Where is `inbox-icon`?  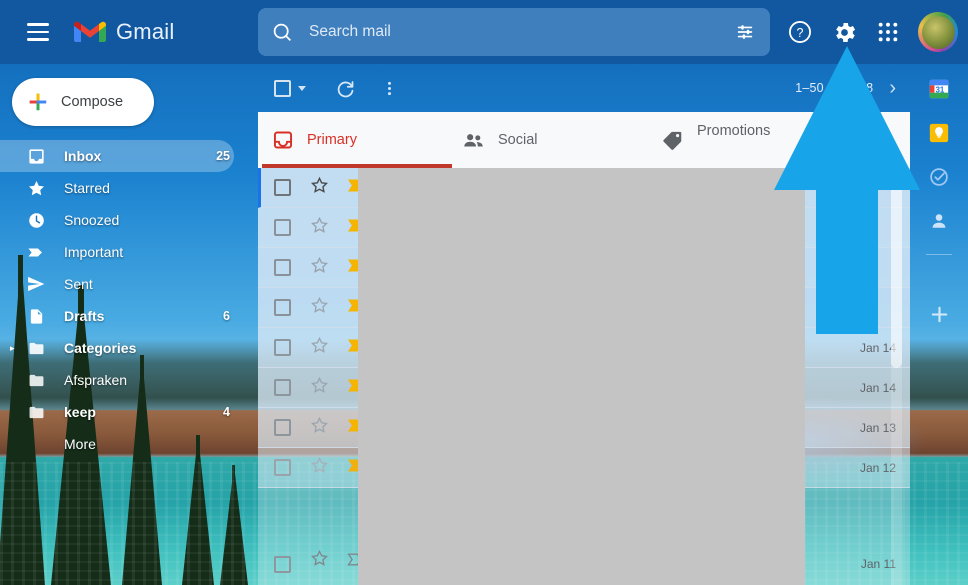
inbox-icon is located at coordinates (36, 156).